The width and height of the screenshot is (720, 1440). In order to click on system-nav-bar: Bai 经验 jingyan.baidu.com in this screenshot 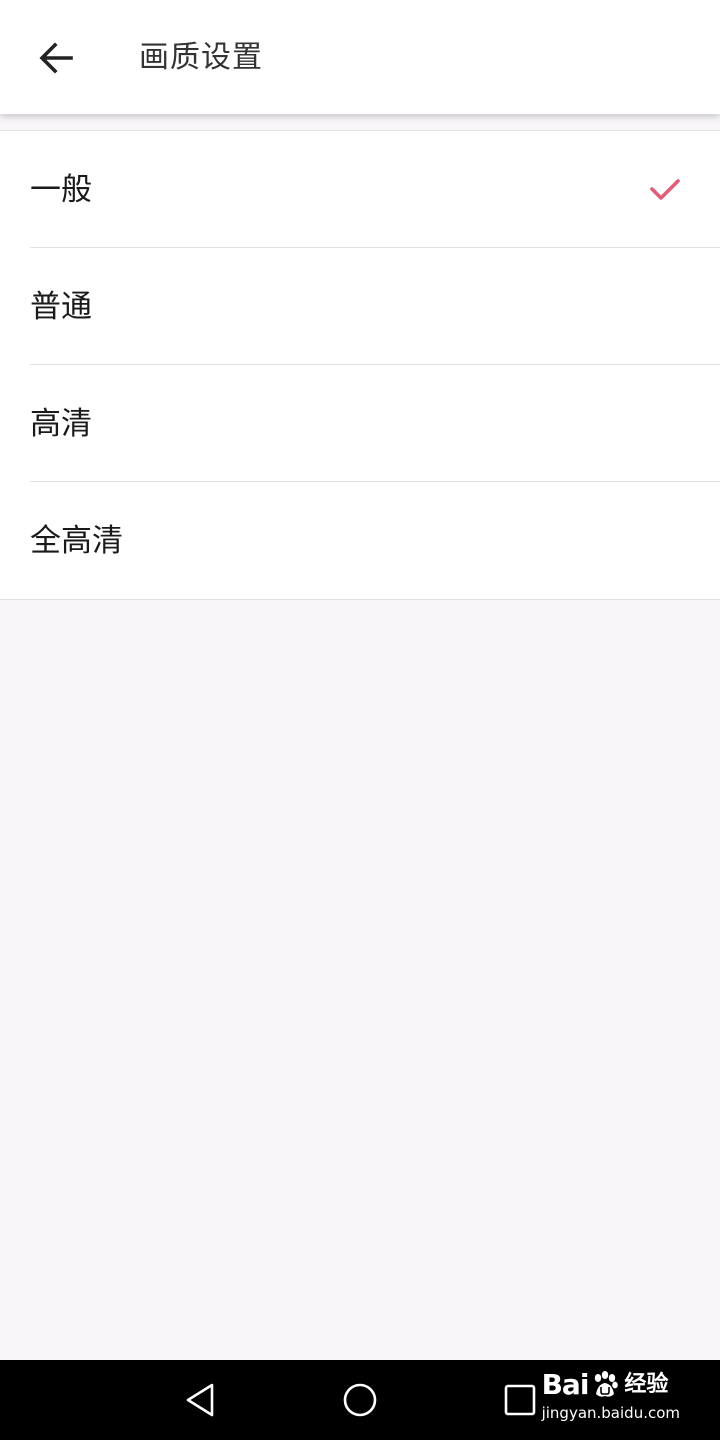, I will do `click(360, 1400)`.